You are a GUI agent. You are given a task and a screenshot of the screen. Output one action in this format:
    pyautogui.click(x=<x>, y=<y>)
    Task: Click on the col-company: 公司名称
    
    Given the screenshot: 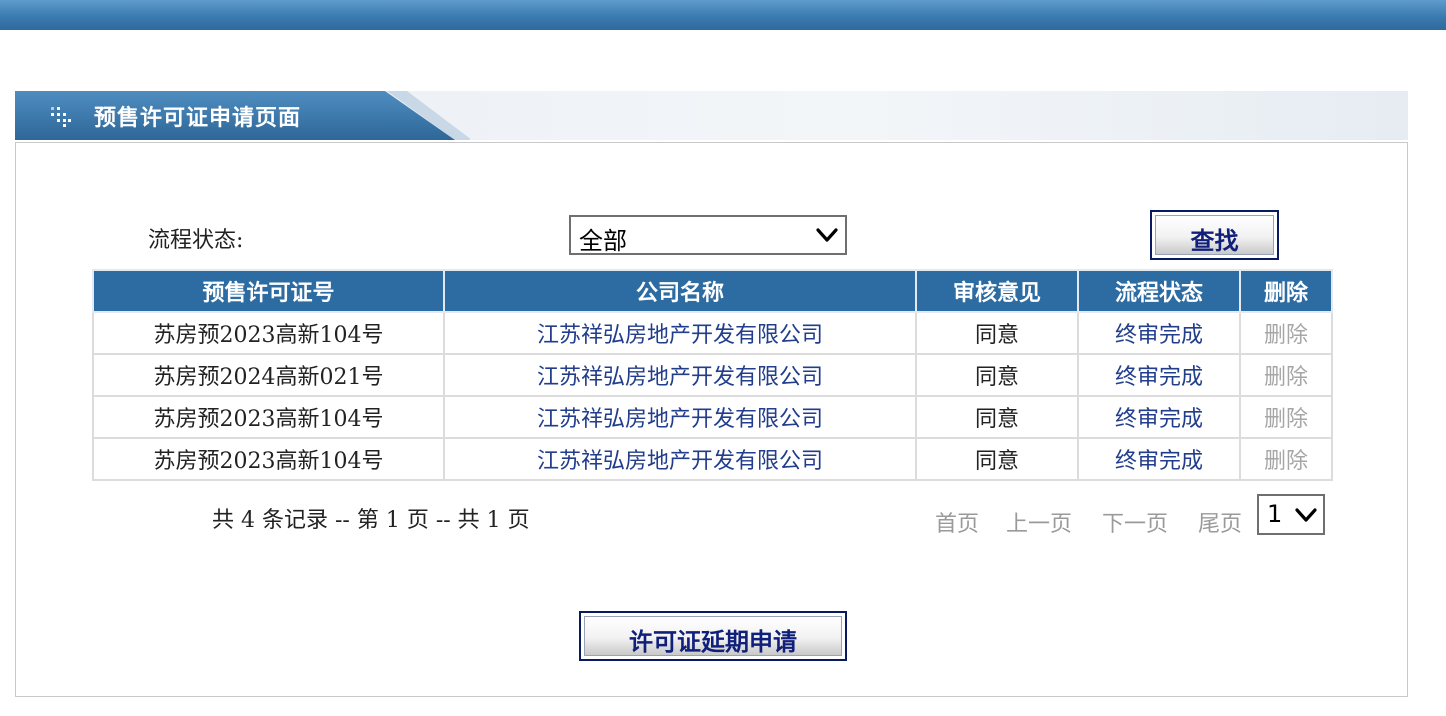 What is the action you would take?
    pyautogui.click(x=680, y=291)
    